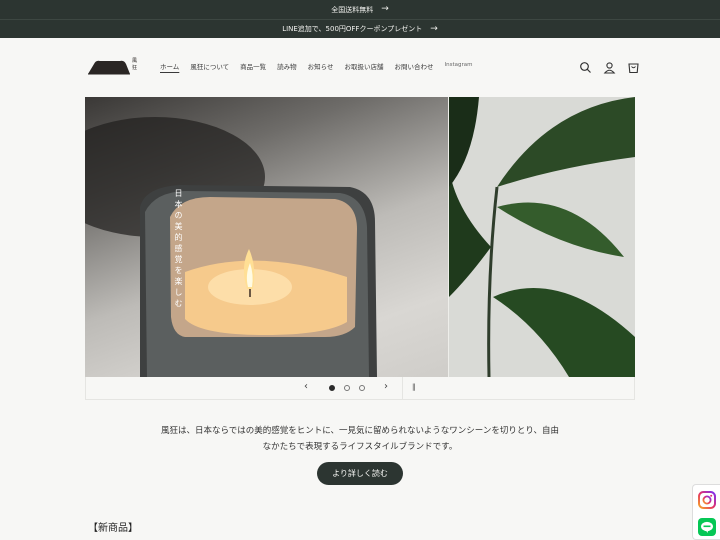 This screenshot has height=540, width=720. I want to click on svg-text: 狂, so click(134, 67).